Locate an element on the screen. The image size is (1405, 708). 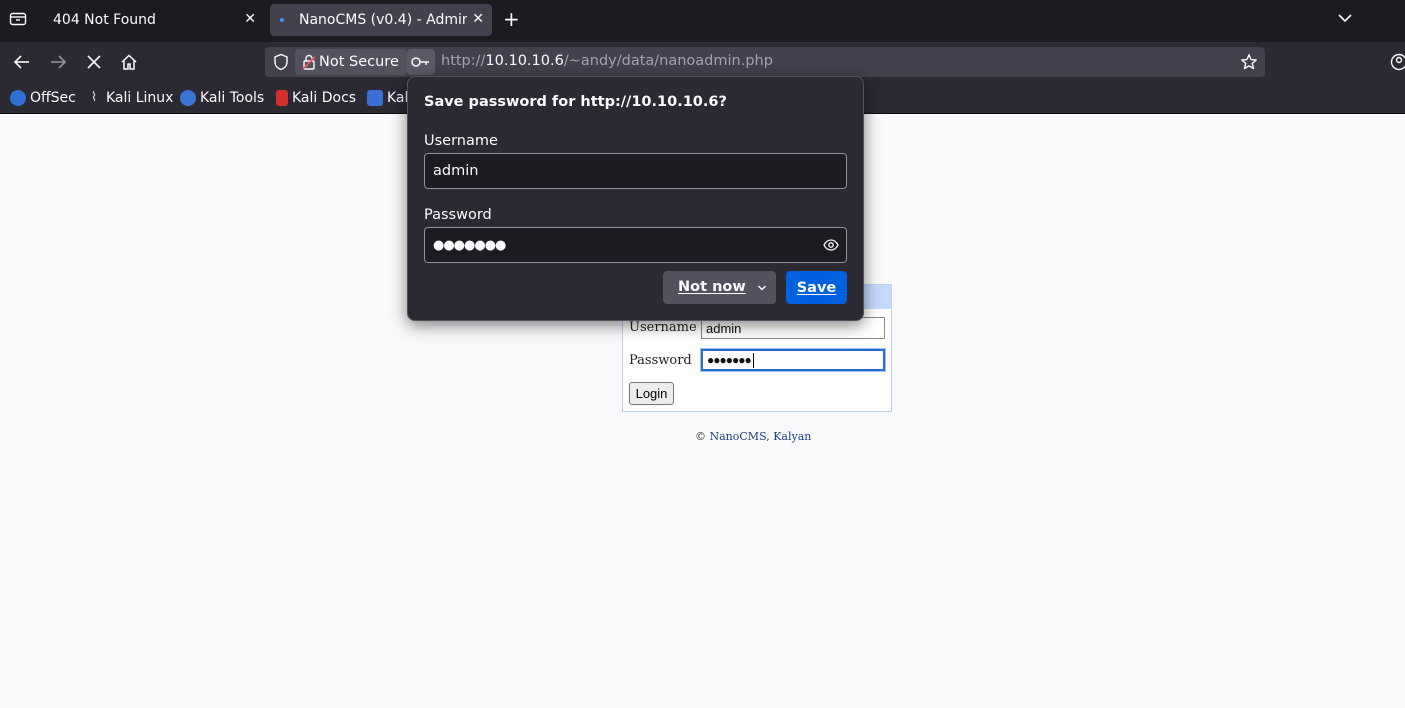
url-scheme: http:// is located at coordinates (463, 61).